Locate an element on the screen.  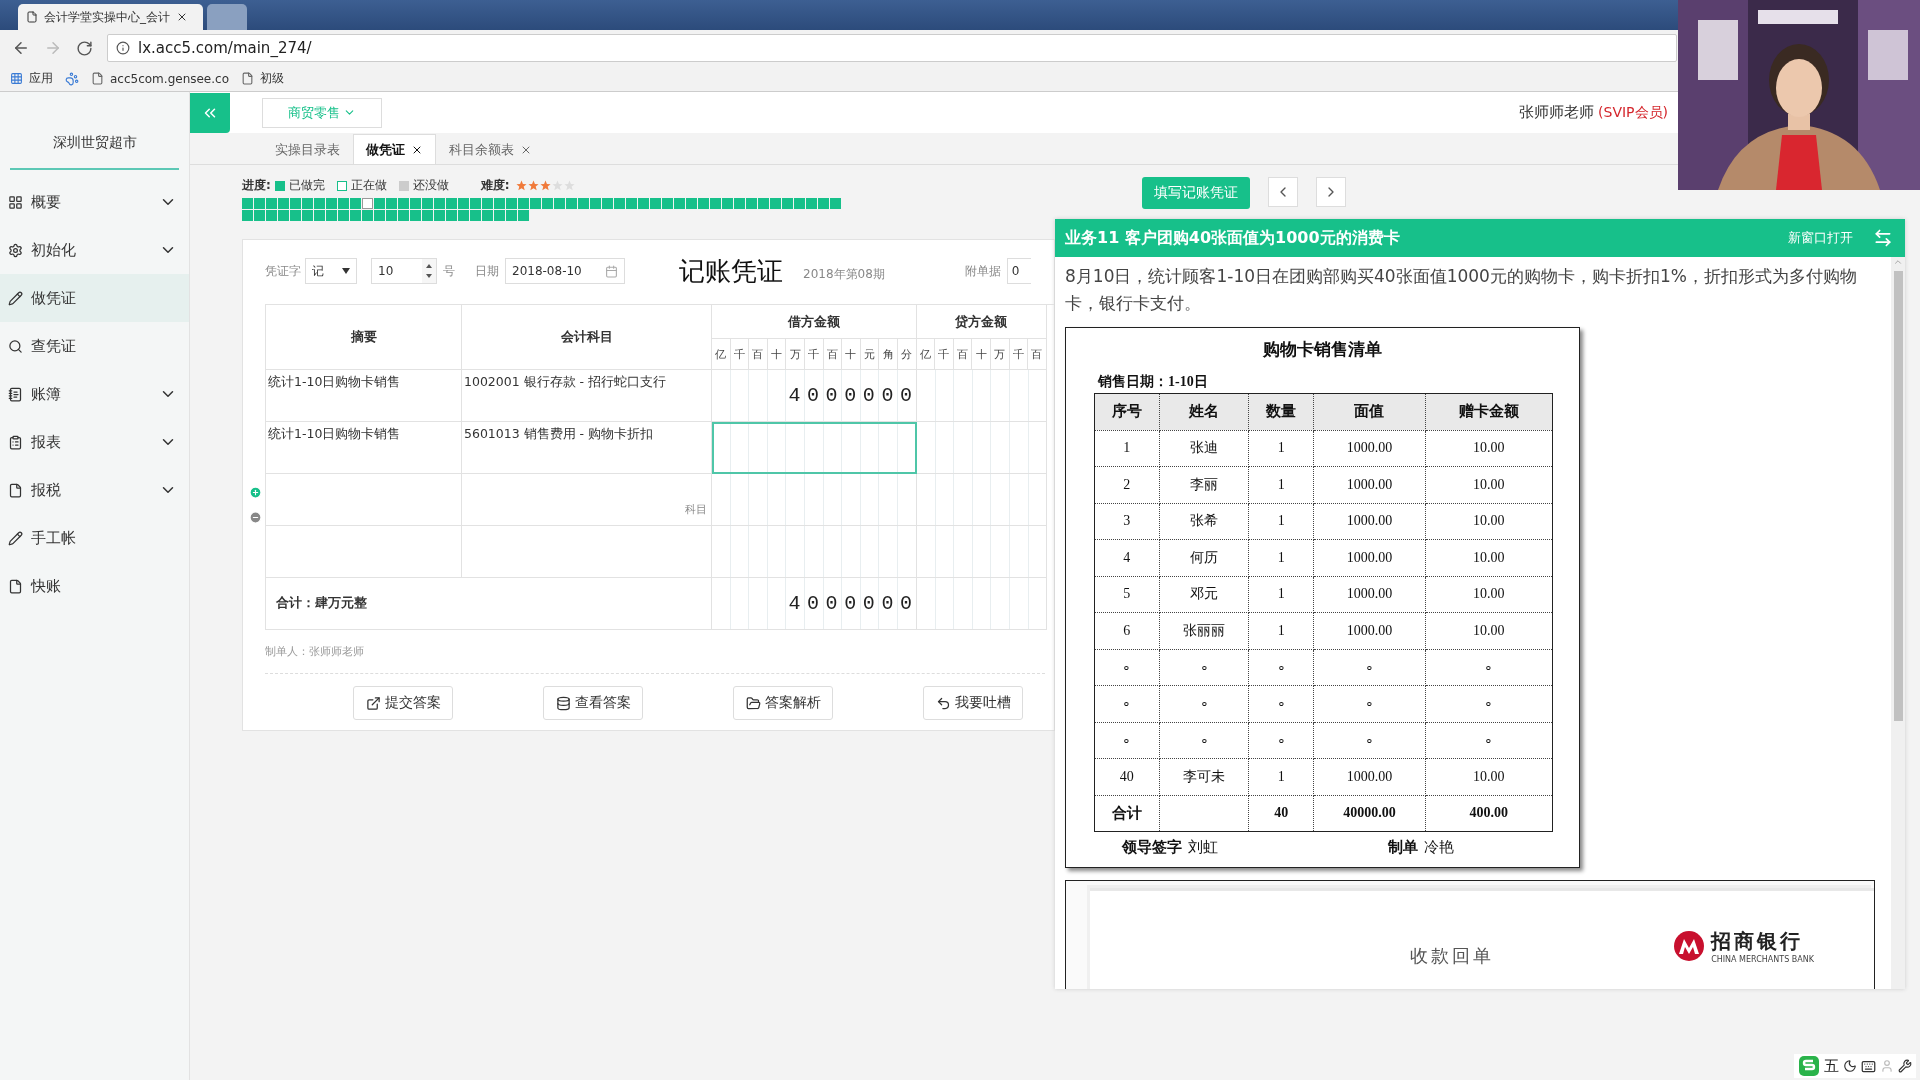
sidebar-item: 初始化 is located at coordinates (94, 250).